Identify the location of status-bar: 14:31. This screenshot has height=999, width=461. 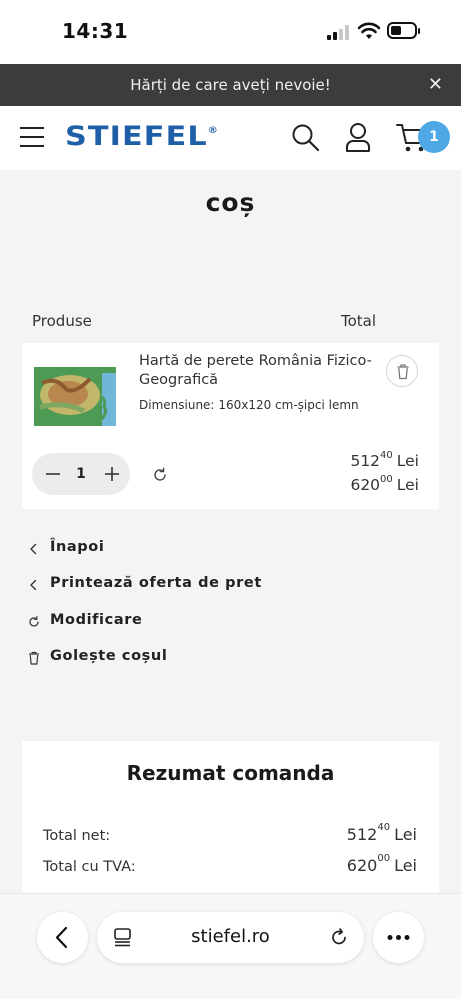
(230, 32).